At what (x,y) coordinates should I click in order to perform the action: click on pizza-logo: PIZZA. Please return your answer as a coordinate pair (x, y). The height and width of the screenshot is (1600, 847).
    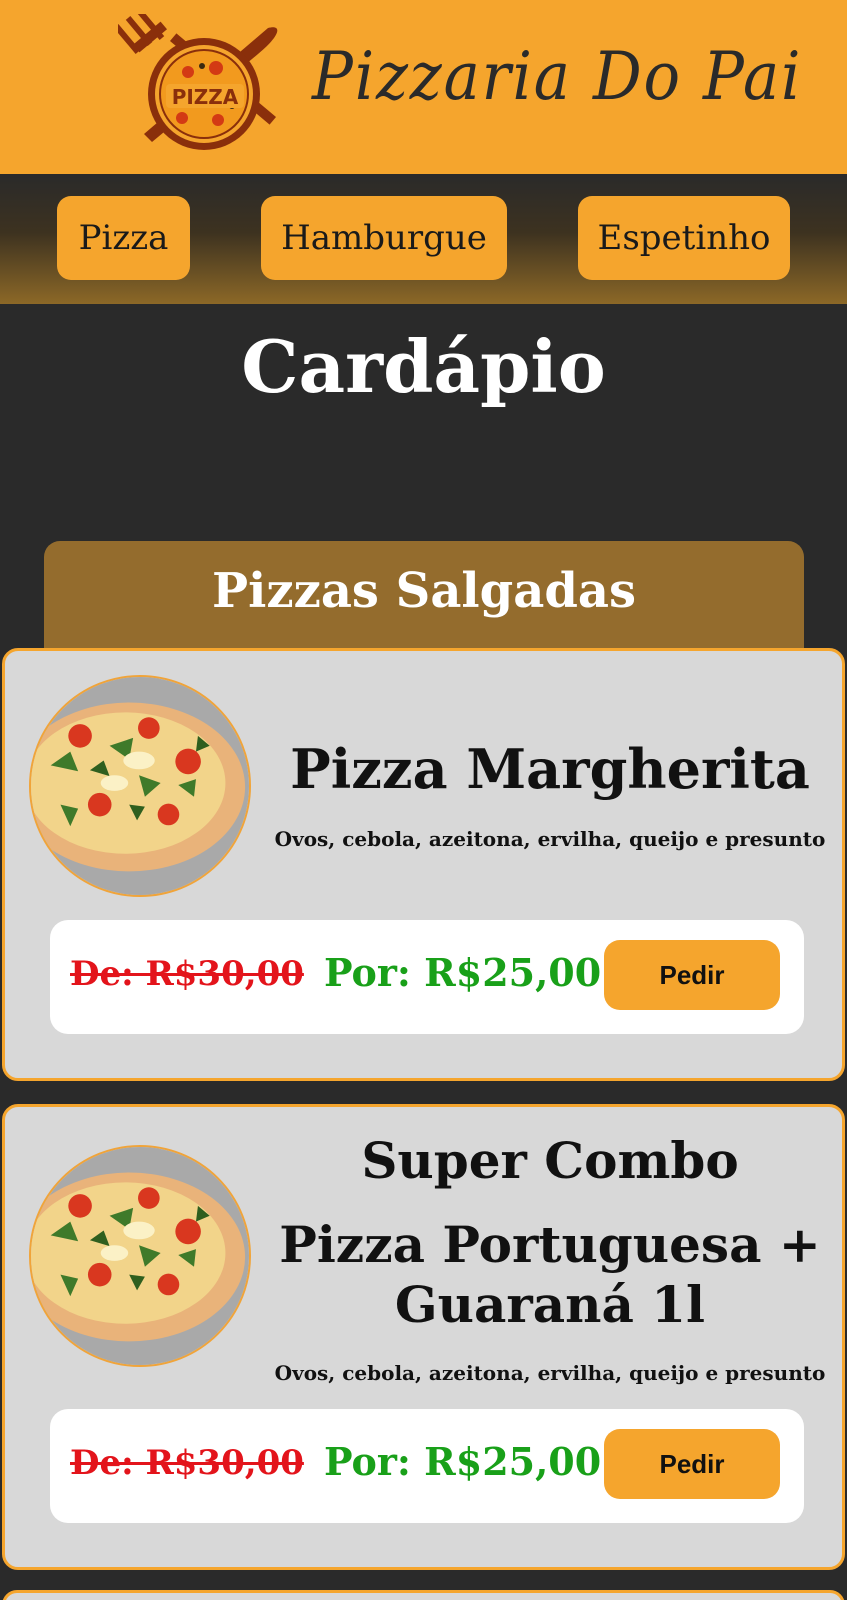
    Looking at the image, I should click on (199, 83).